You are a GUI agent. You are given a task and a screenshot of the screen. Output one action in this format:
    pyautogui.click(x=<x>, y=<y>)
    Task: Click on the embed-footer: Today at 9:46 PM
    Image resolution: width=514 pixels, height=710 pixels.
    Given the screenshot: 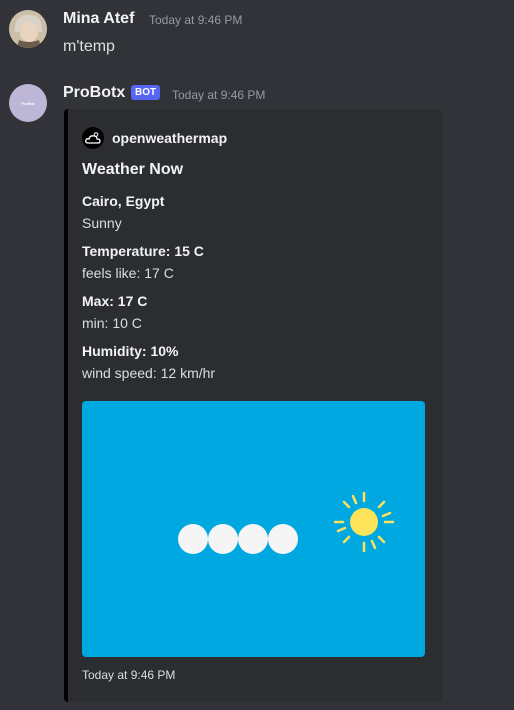 What is the action you would take?
    pyautogui.click(x=129, y=675)
    